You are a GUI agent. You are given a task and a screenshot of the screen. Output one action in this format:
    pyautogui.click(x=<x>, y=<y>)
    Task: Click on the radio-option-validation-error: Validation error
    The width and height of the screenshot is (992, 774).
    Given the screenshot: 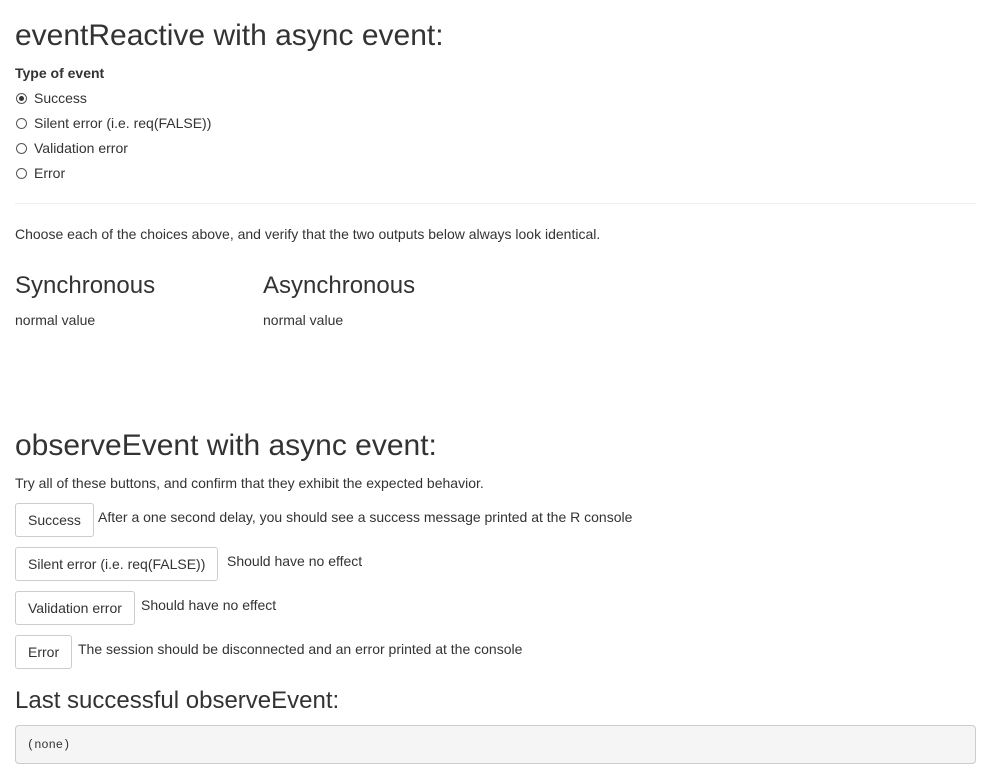 What is the action you would take?
    pyautogui.click(x=71, y=148)
    